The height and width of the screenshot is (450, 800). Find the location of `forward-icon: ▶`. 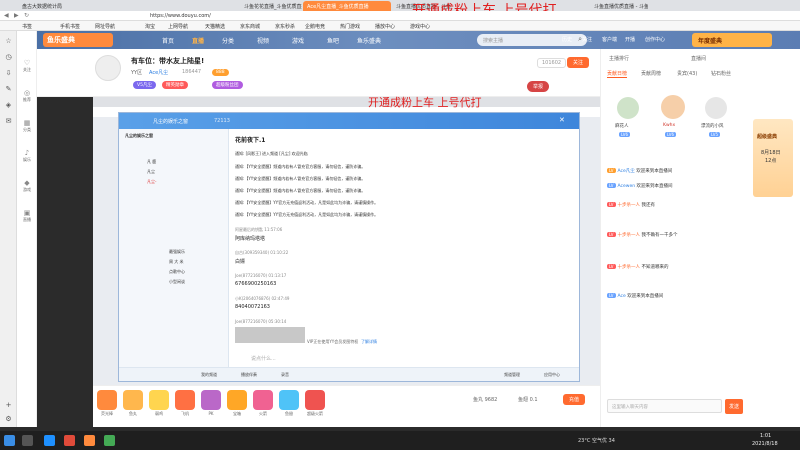

forward-icon: ▶ is located at coordinates (16, 15).